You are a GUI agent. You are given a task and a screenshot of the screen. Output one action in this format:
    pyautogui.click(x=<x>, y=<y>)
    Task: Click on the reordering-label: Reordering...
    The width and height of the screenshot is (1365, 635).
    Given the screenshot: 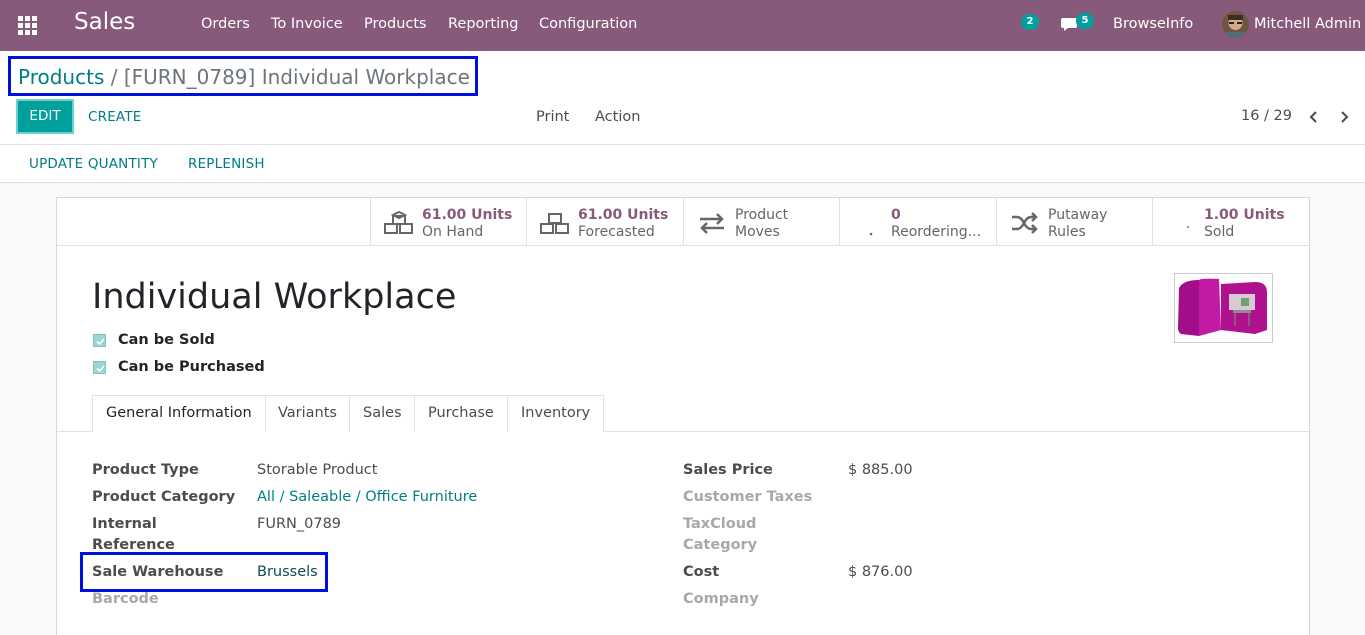 What is the action you would take?
    pyautogui.click(x=936, y=232)
    